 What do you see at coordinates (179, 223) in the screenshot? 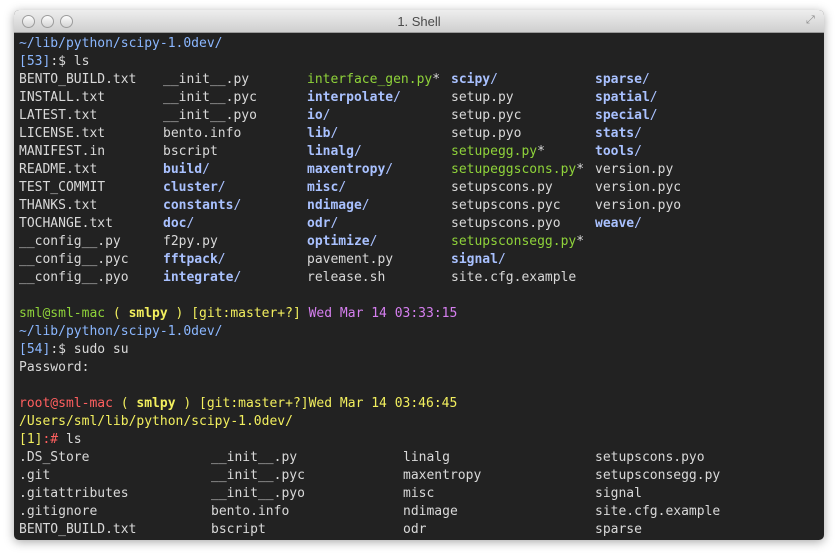
I see `directory-entry: doc/` at bounding box center [179, 223].